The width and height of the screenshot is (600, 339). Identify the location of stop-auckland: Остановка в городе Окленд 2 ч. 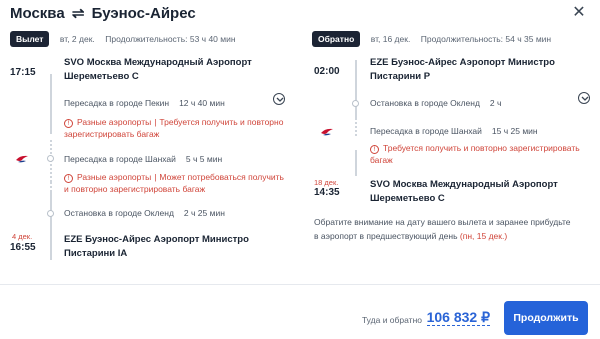
(435, 103).